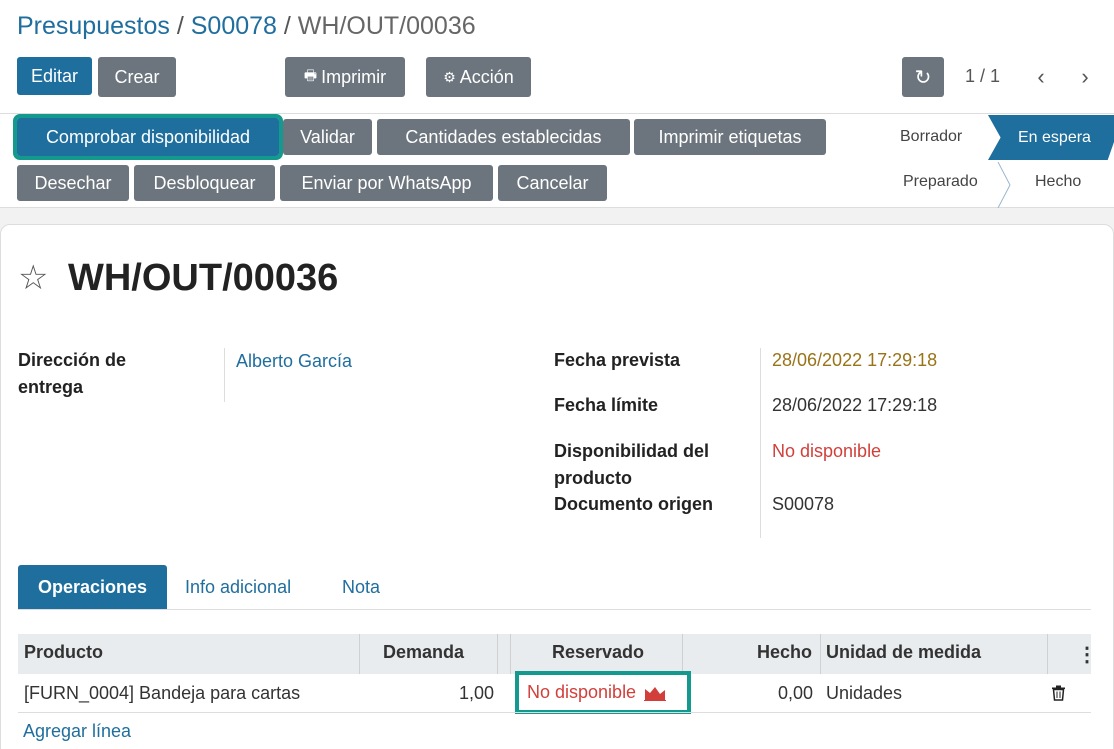 This screenshot has height=749, width=1114. I want to click on gear-icon: ⚙, so click(449, 76).